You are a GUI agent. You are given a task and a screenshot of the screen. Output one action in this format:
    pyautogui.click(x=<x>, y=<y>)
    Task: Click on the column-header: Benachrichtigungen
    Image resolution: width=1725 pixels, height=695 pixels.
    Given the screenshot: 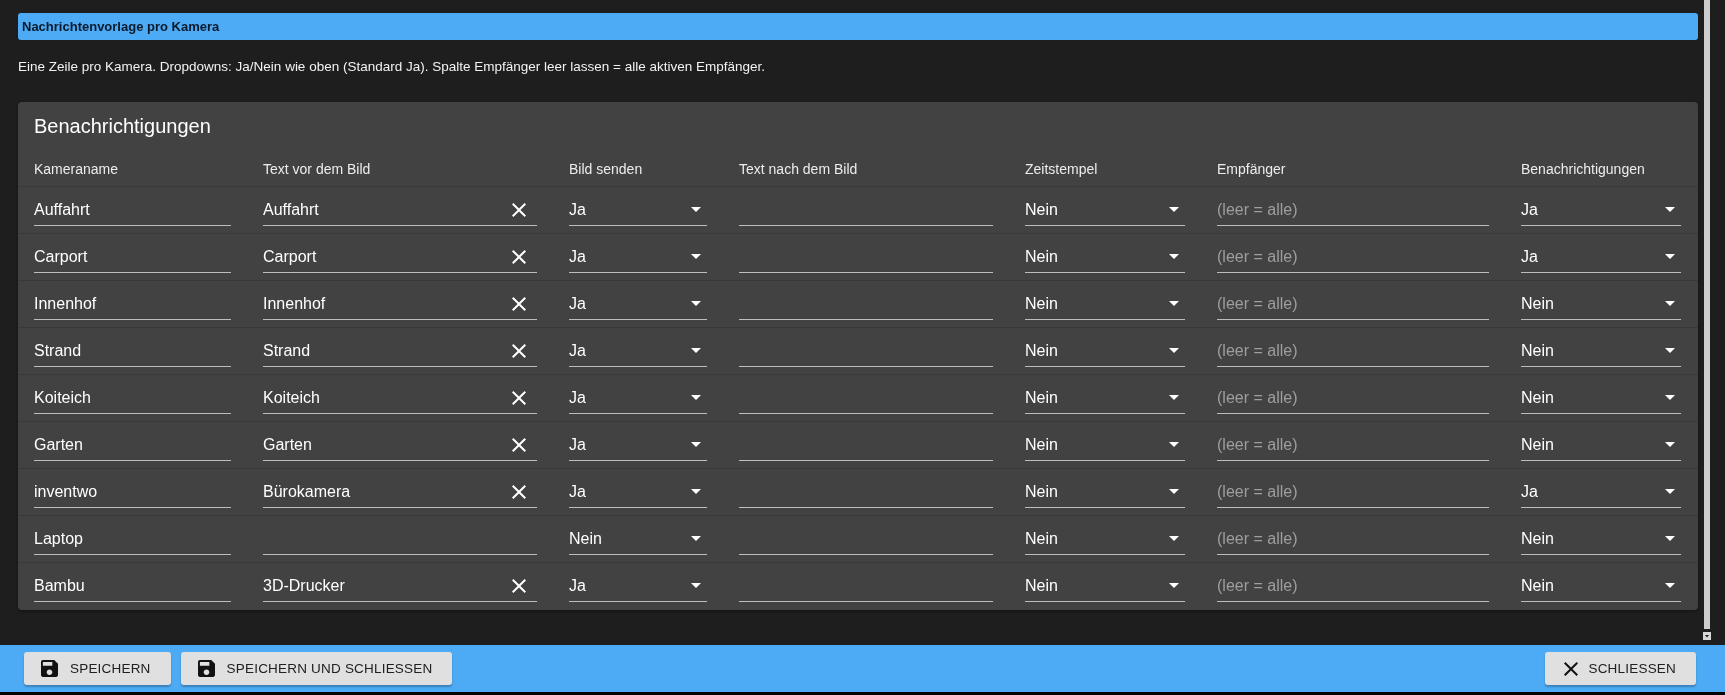 What is the action you would take?
    pyautogui.click(x=1583, y=168)
    